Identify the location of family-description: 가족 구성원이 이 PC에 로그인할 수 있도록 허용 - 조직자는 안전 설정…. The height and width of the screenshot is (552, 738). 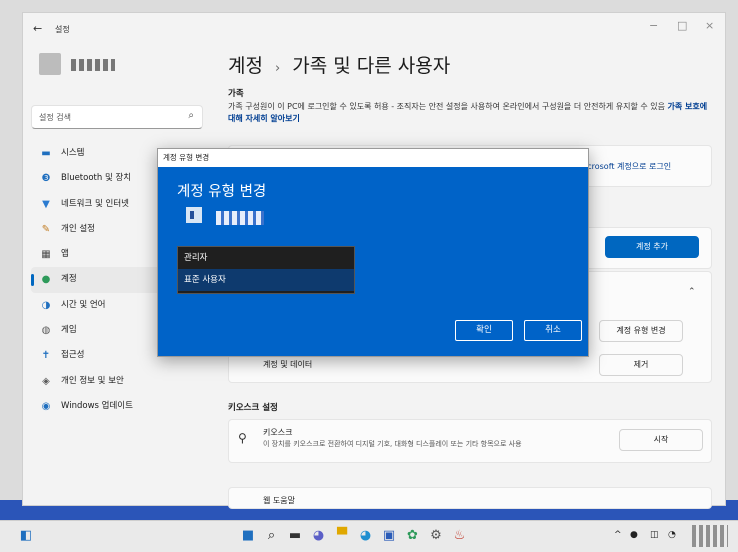
(468, 113).